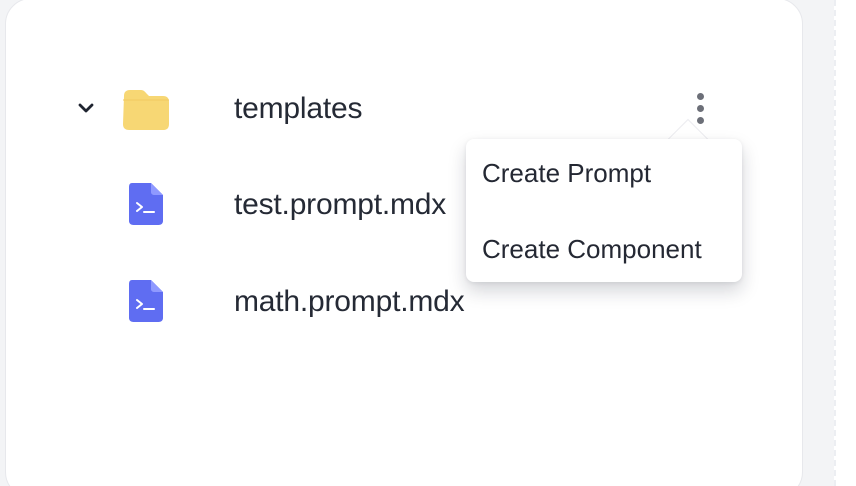  Describe the element at coordinates (845, 243) in the screenshot. I see `adjacent-panel-edge` at that location.